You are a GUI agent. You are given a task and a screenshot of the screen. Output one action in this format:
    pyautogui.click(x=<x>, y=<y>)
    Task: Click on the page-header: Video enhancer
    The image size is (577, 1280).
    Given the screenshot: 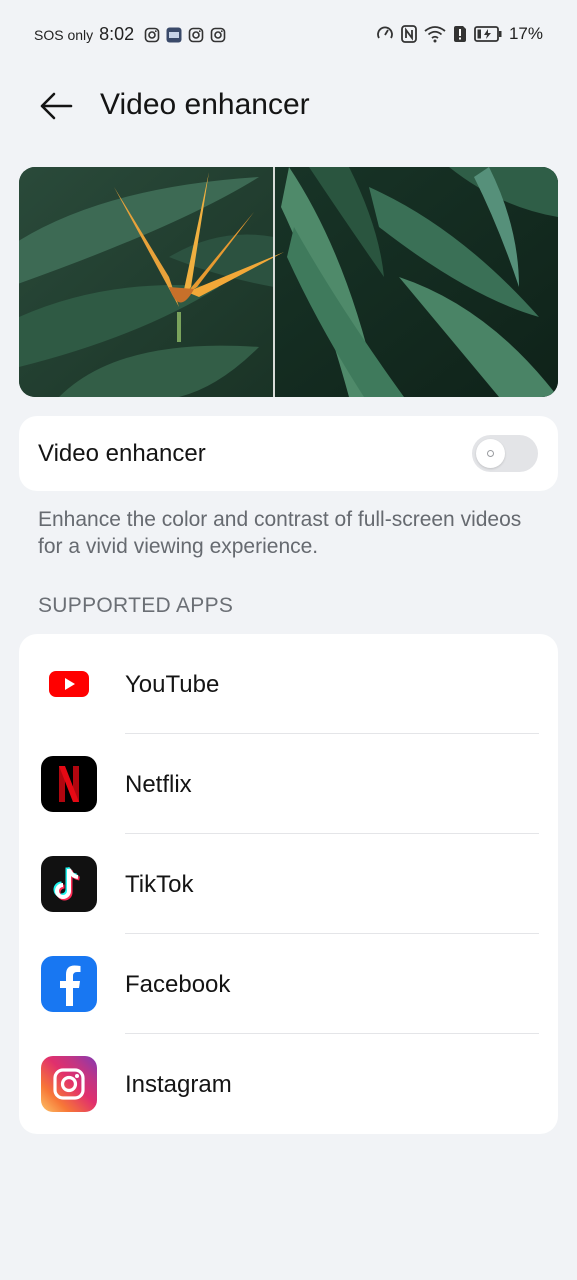 What is the action you would take?
    pyautogui.click(x=288, y=106)
    